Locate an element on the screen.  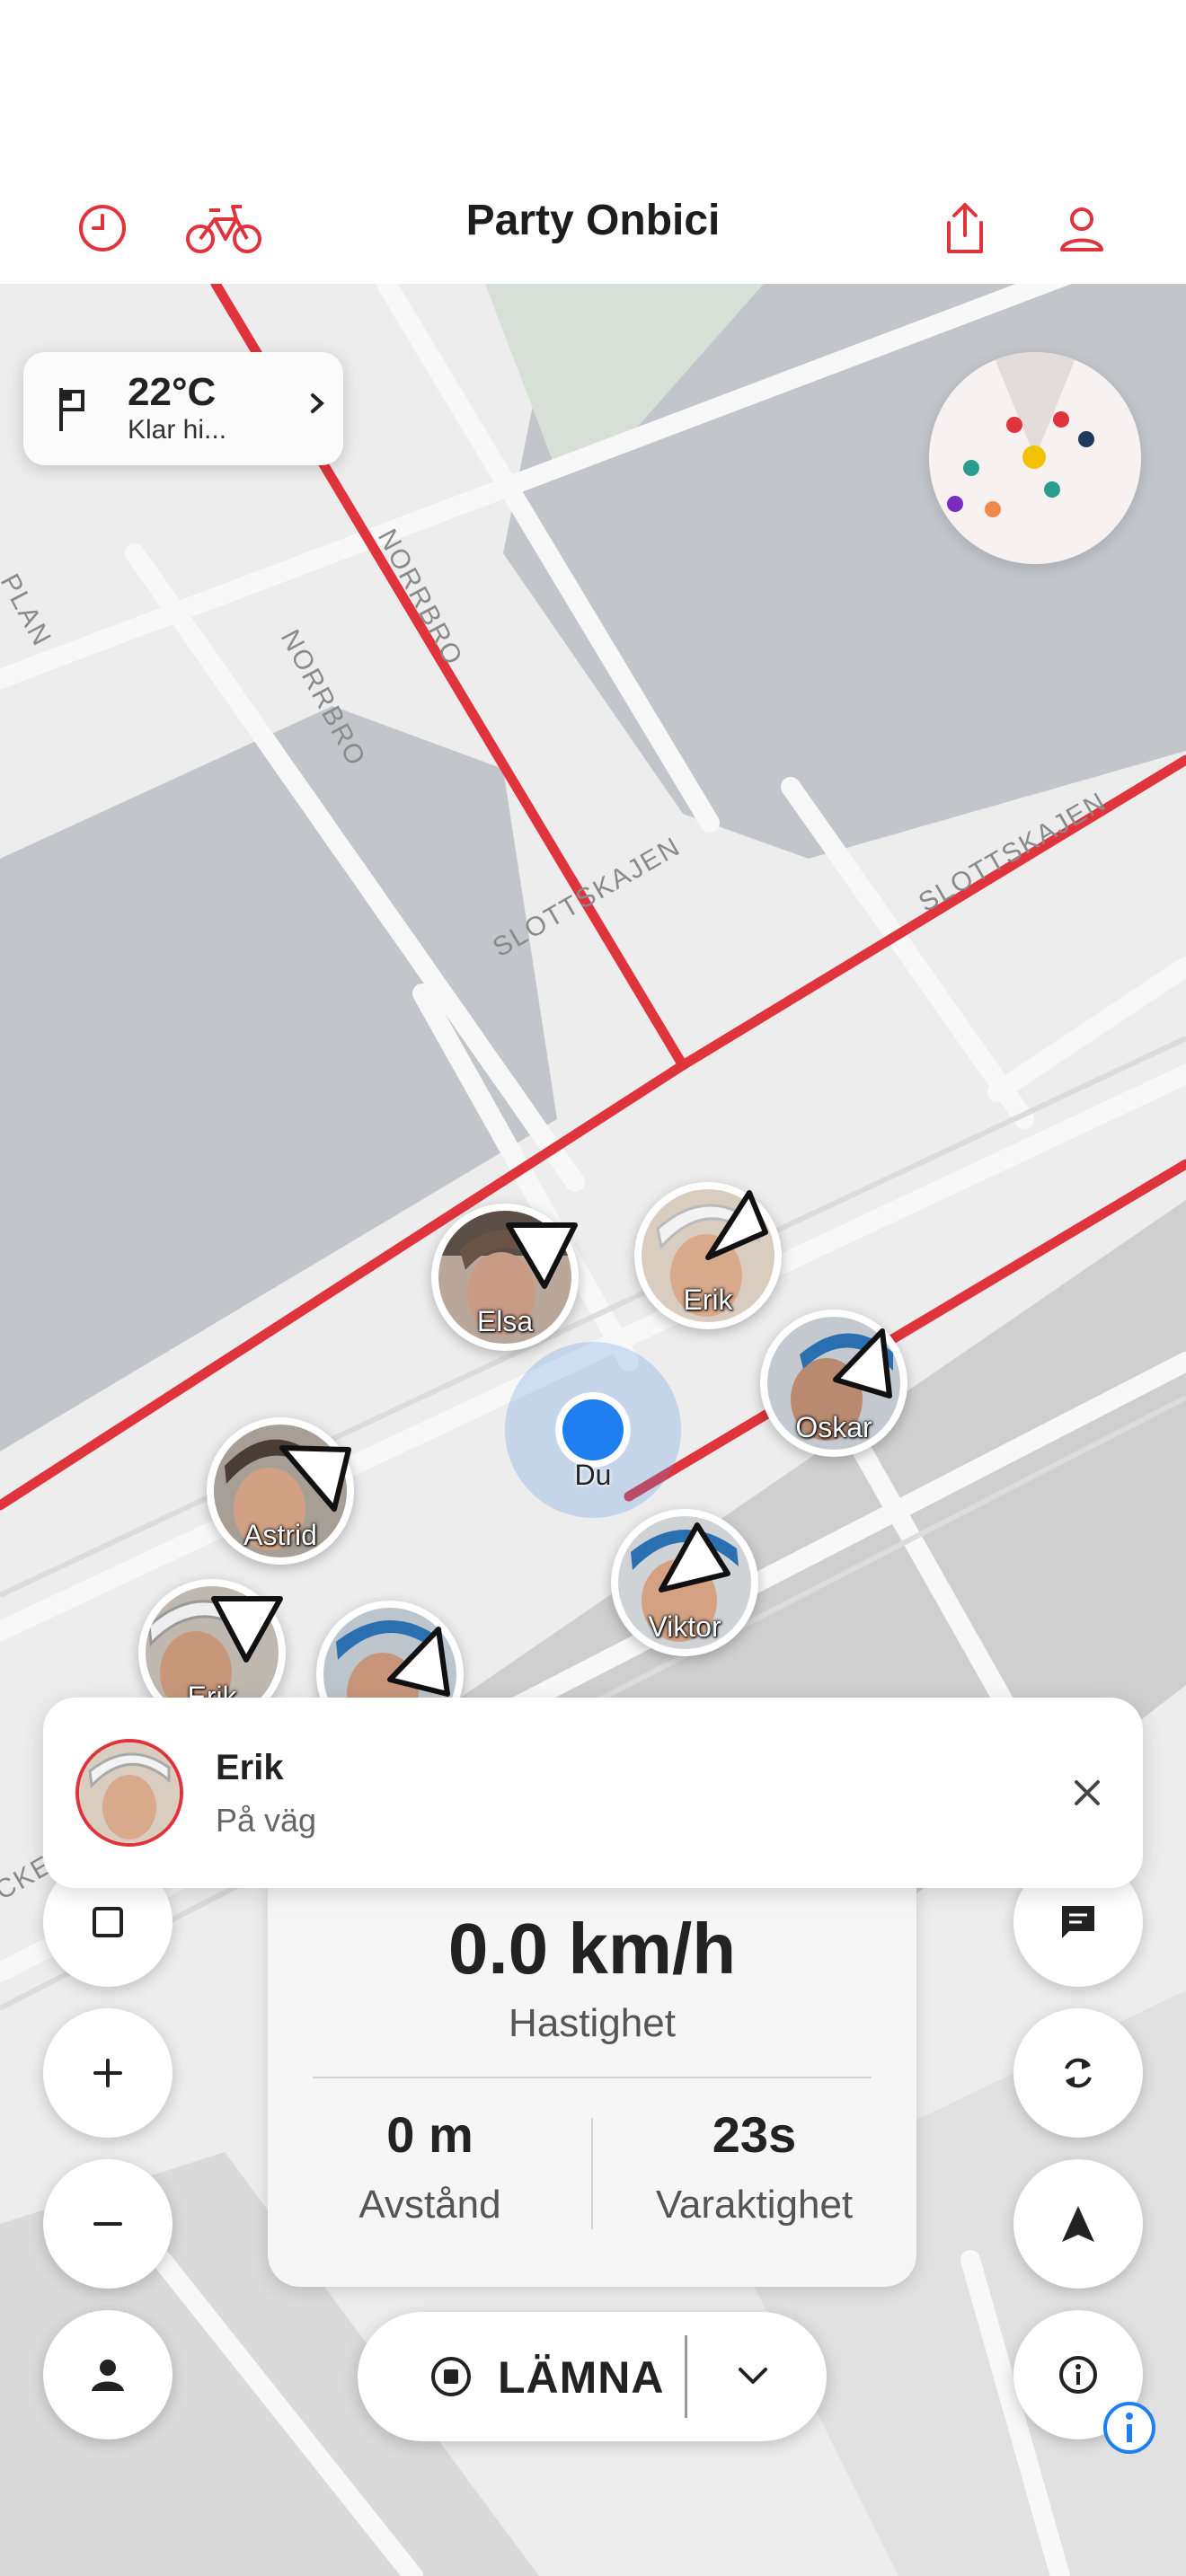
rider-name: Viktor is located at coordinates (684, 1626).